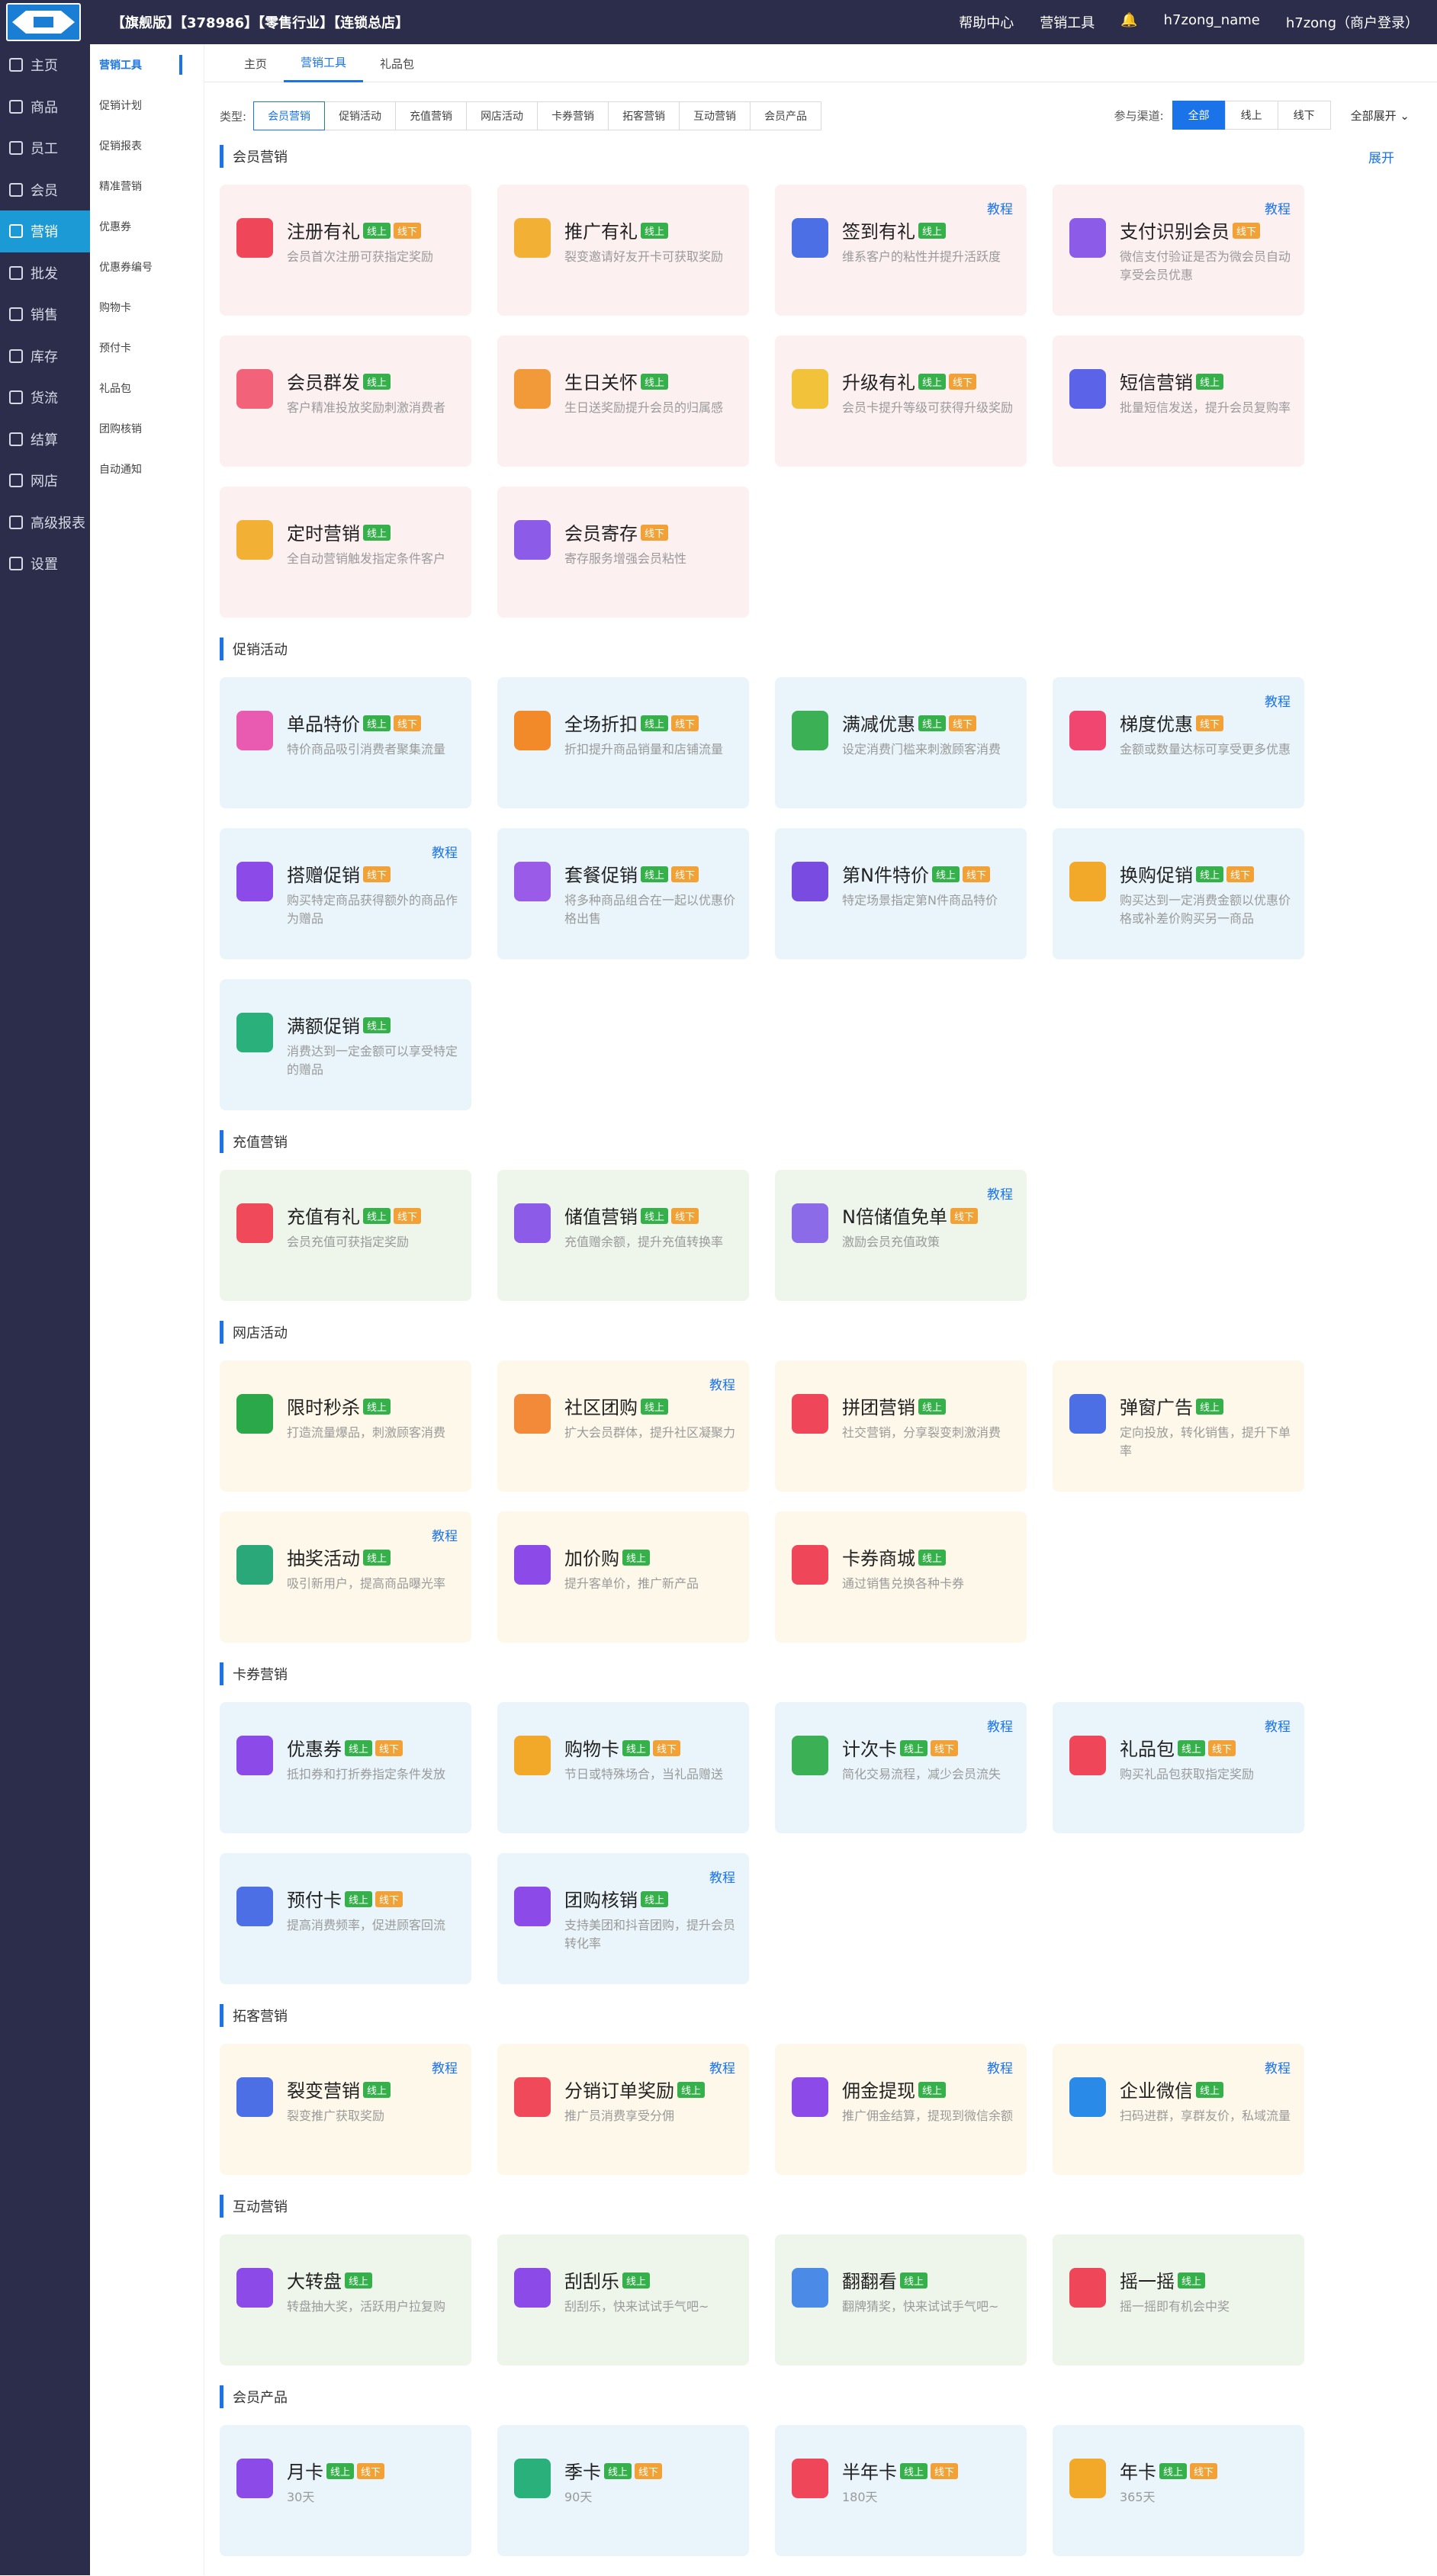  I want to click on tool-card: 刮刮乐线上刮刮乐，快来试试手气吧~, so click(623, 2300).